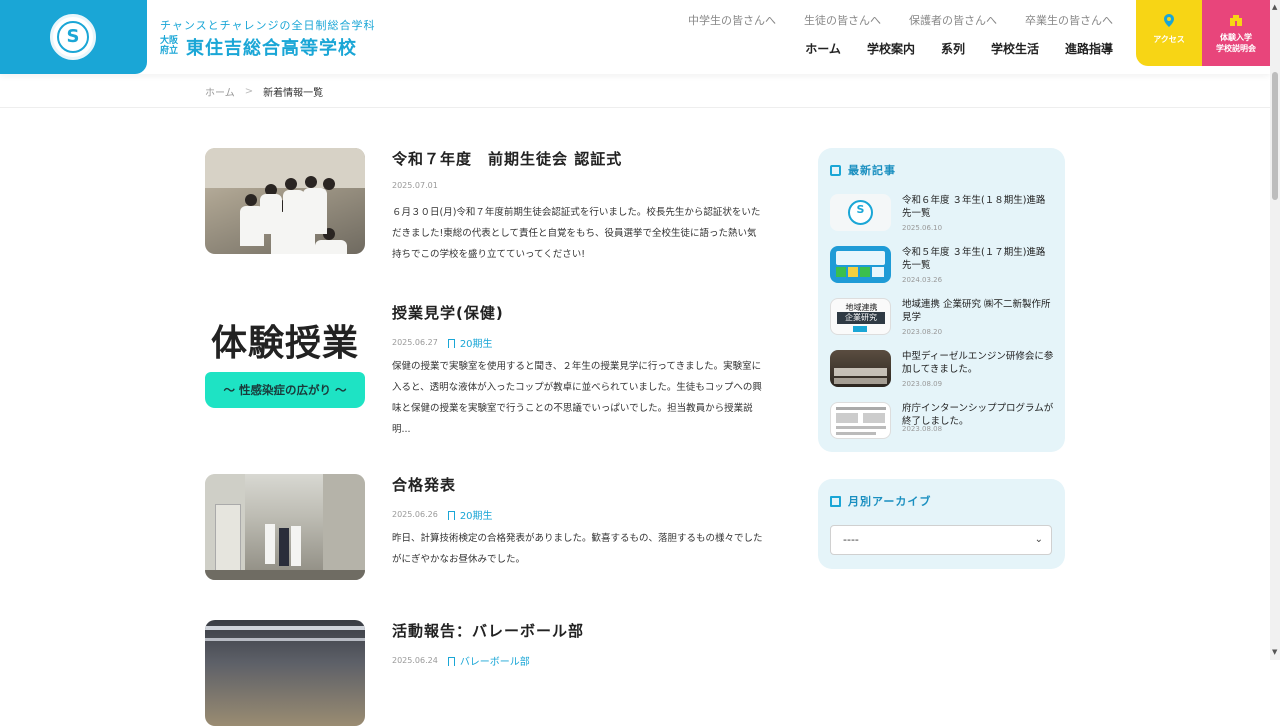 The width and height of the screenshot is (1280, 726). I want to click on main-nav: ホーム 学校案内 系列 学校生活 進路指導, so click(946, 48).